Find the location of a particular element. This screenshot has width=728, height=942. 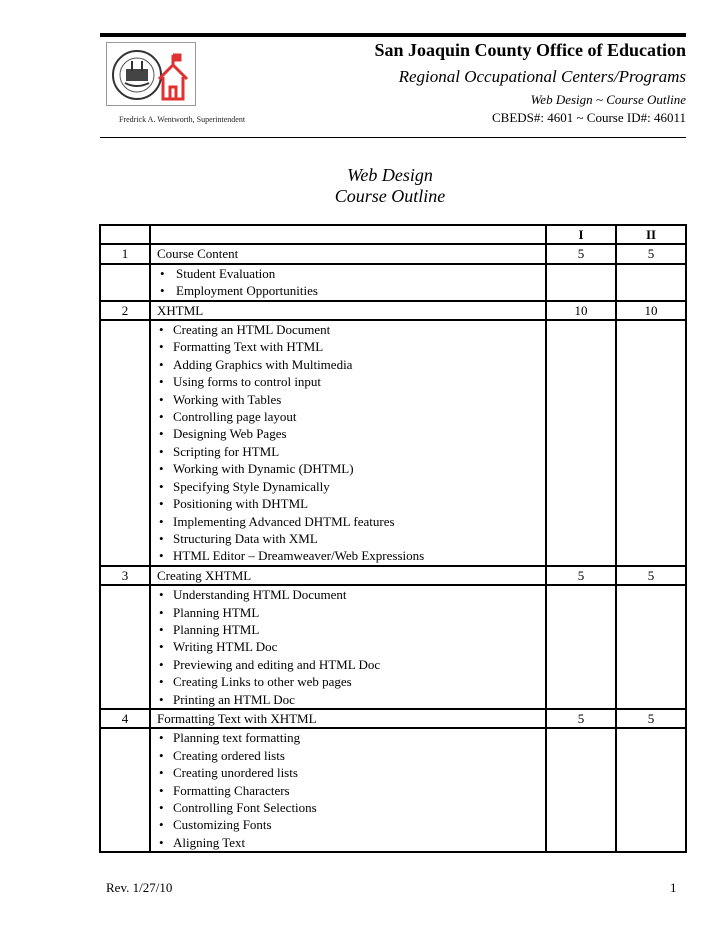

unit-number: 2 is located at coordinates (125, 310).